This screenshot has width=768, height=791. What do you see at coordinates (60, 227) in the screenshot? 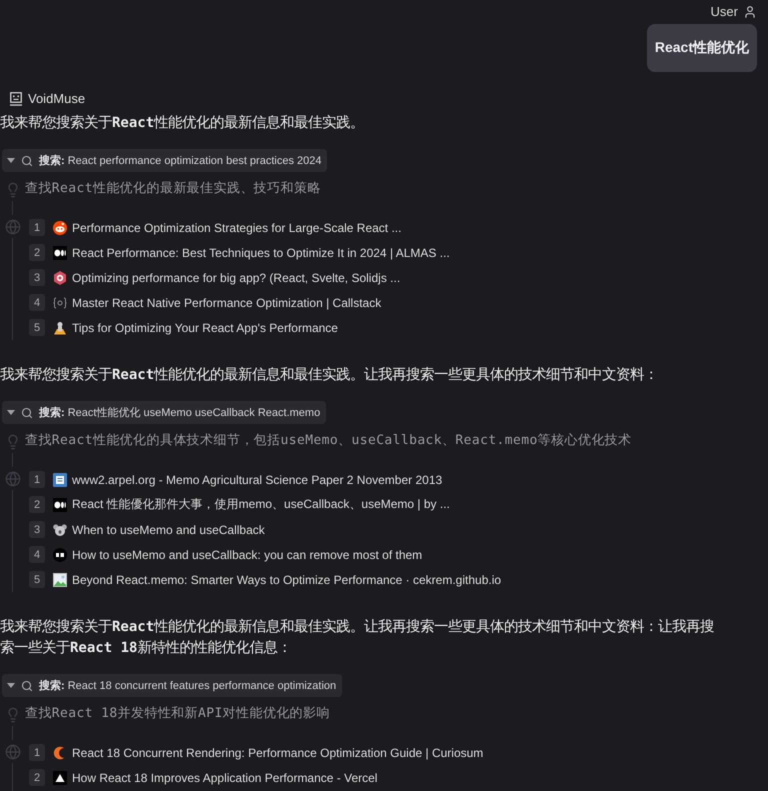
I see `alien-face-icon` at bounding box center [60, 227].